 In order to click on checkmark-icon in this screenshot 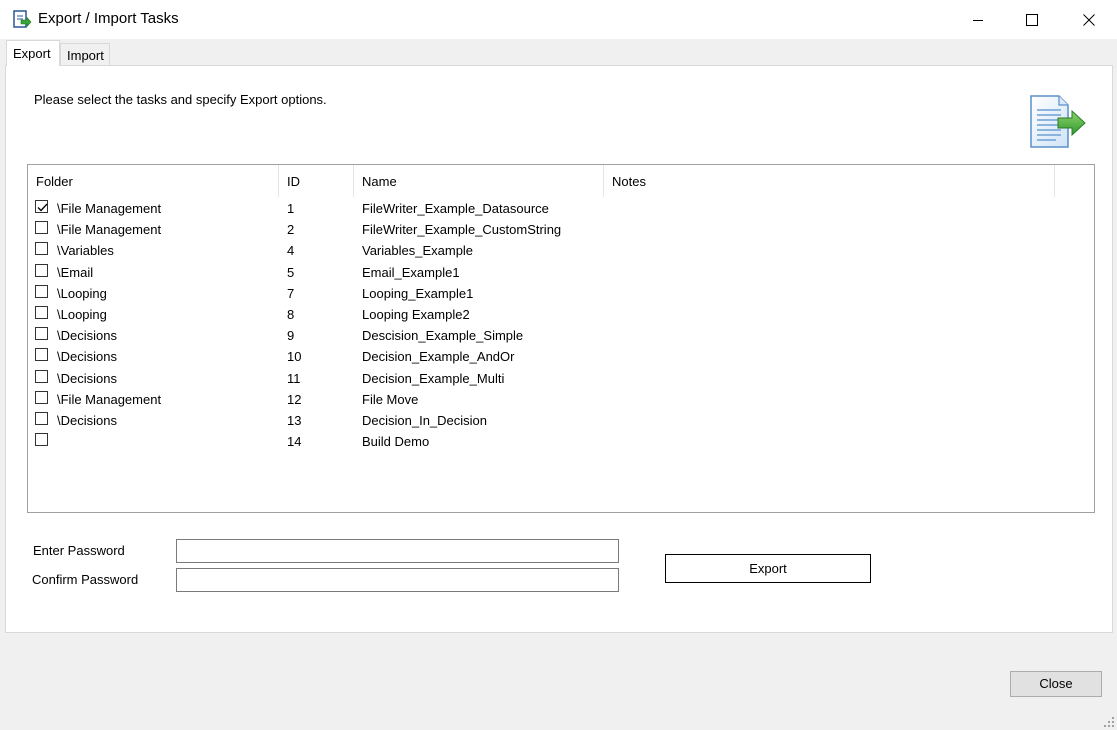, I will do `click(42, 207)`.